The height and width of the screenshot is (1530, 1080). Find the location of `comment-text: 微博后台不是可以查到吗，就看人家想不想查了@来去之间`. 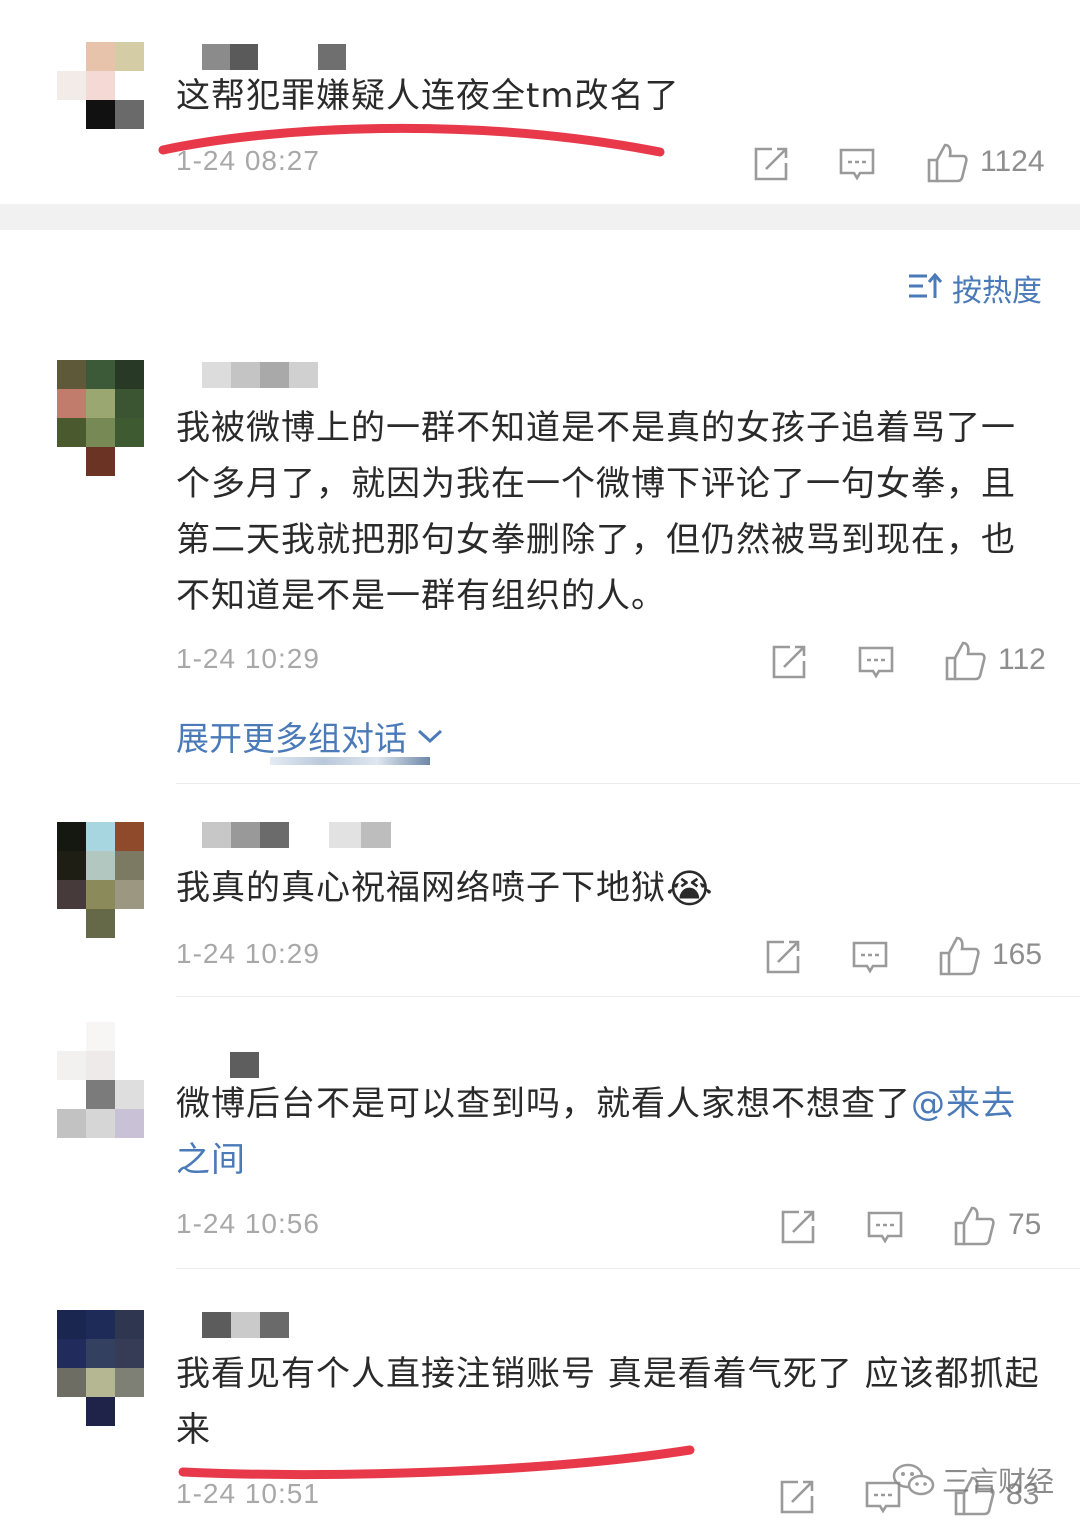

comment-text: 微博后台不是可以查到吗，就看人家想不想查了@来去之间 is located at coordinates (606, 1132).